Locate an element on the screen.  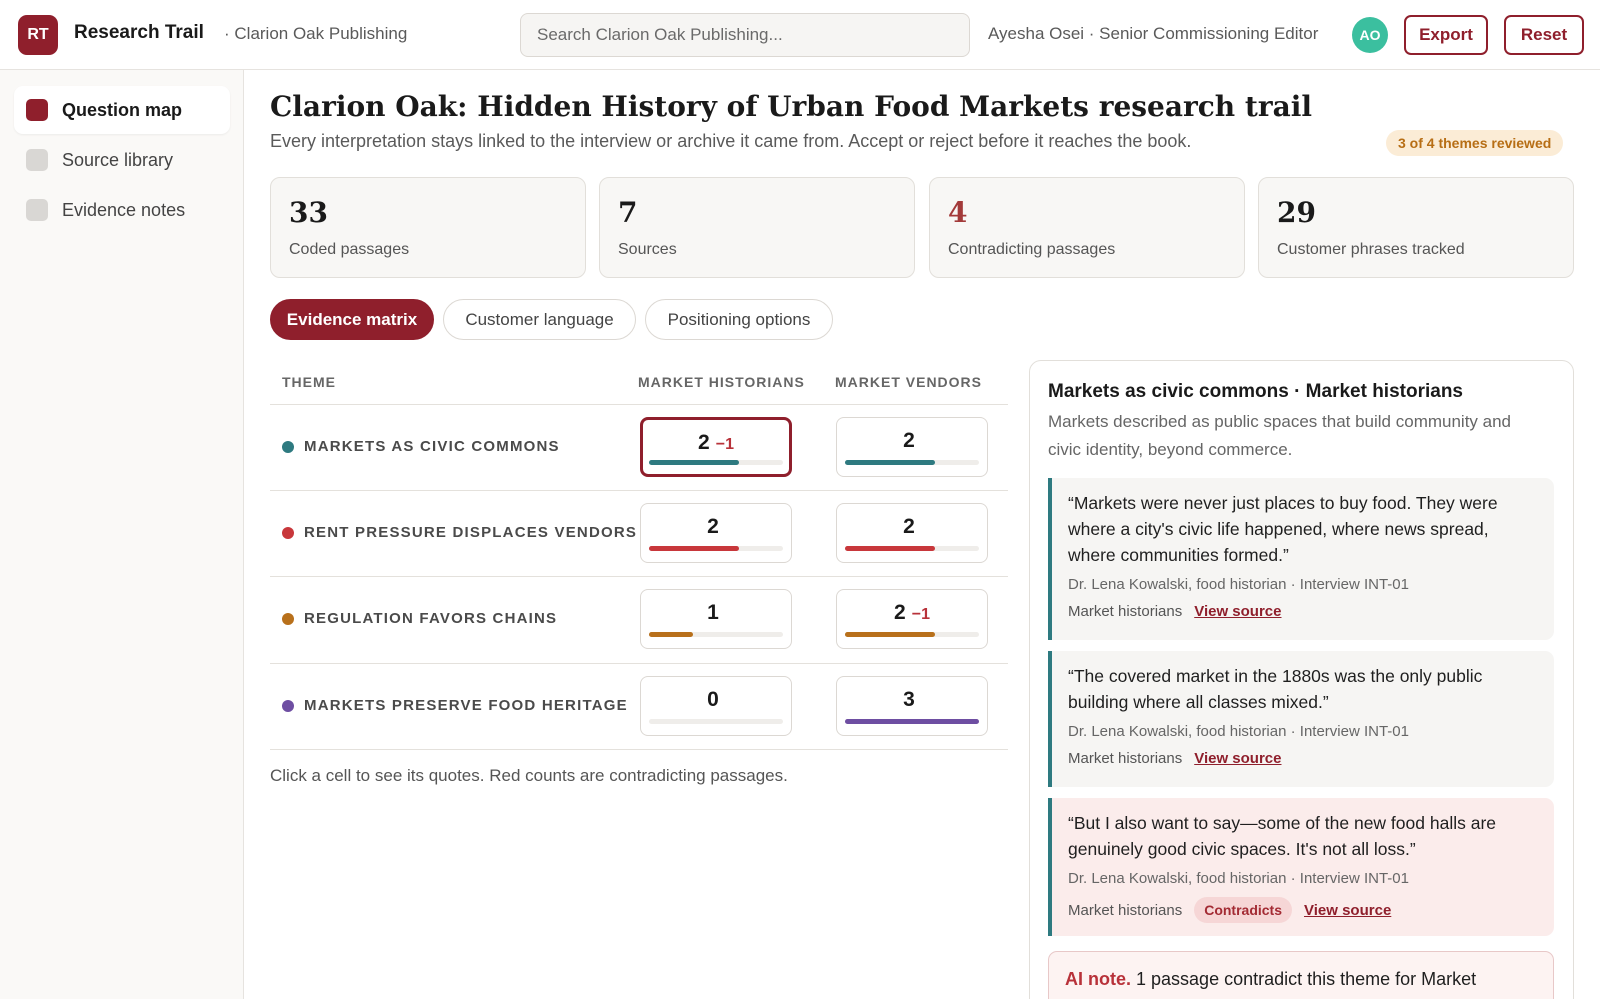
count-value: 0 is located at coordinates (713, 699).